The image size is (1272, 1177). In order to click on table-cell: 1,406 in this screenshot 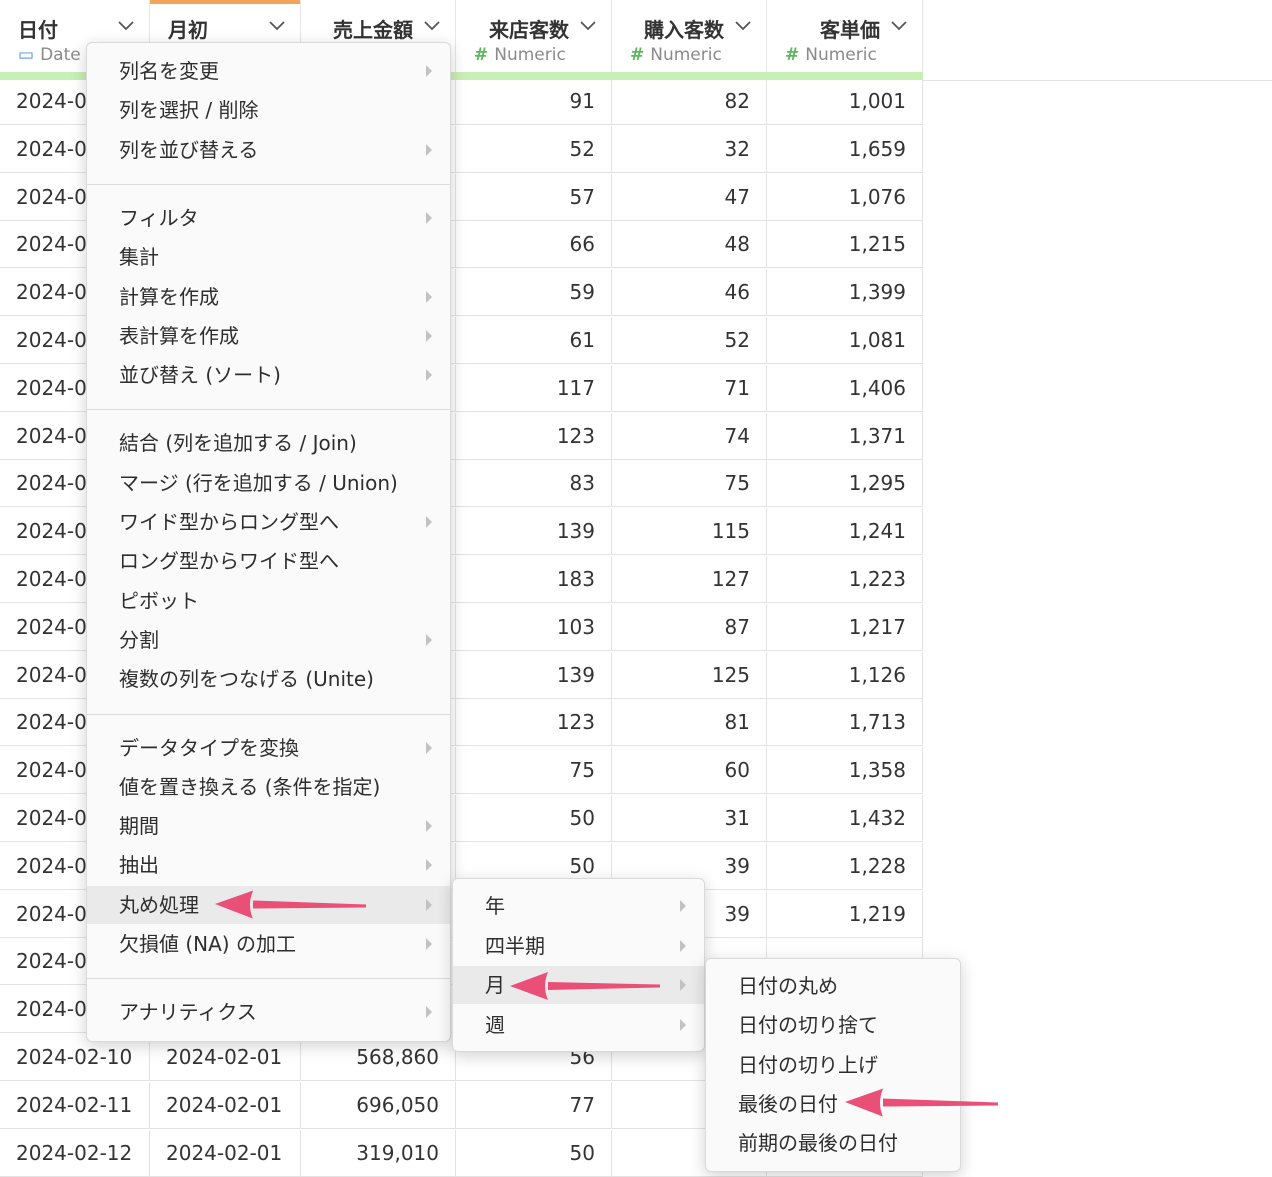, I will do `click(845, 388)`.